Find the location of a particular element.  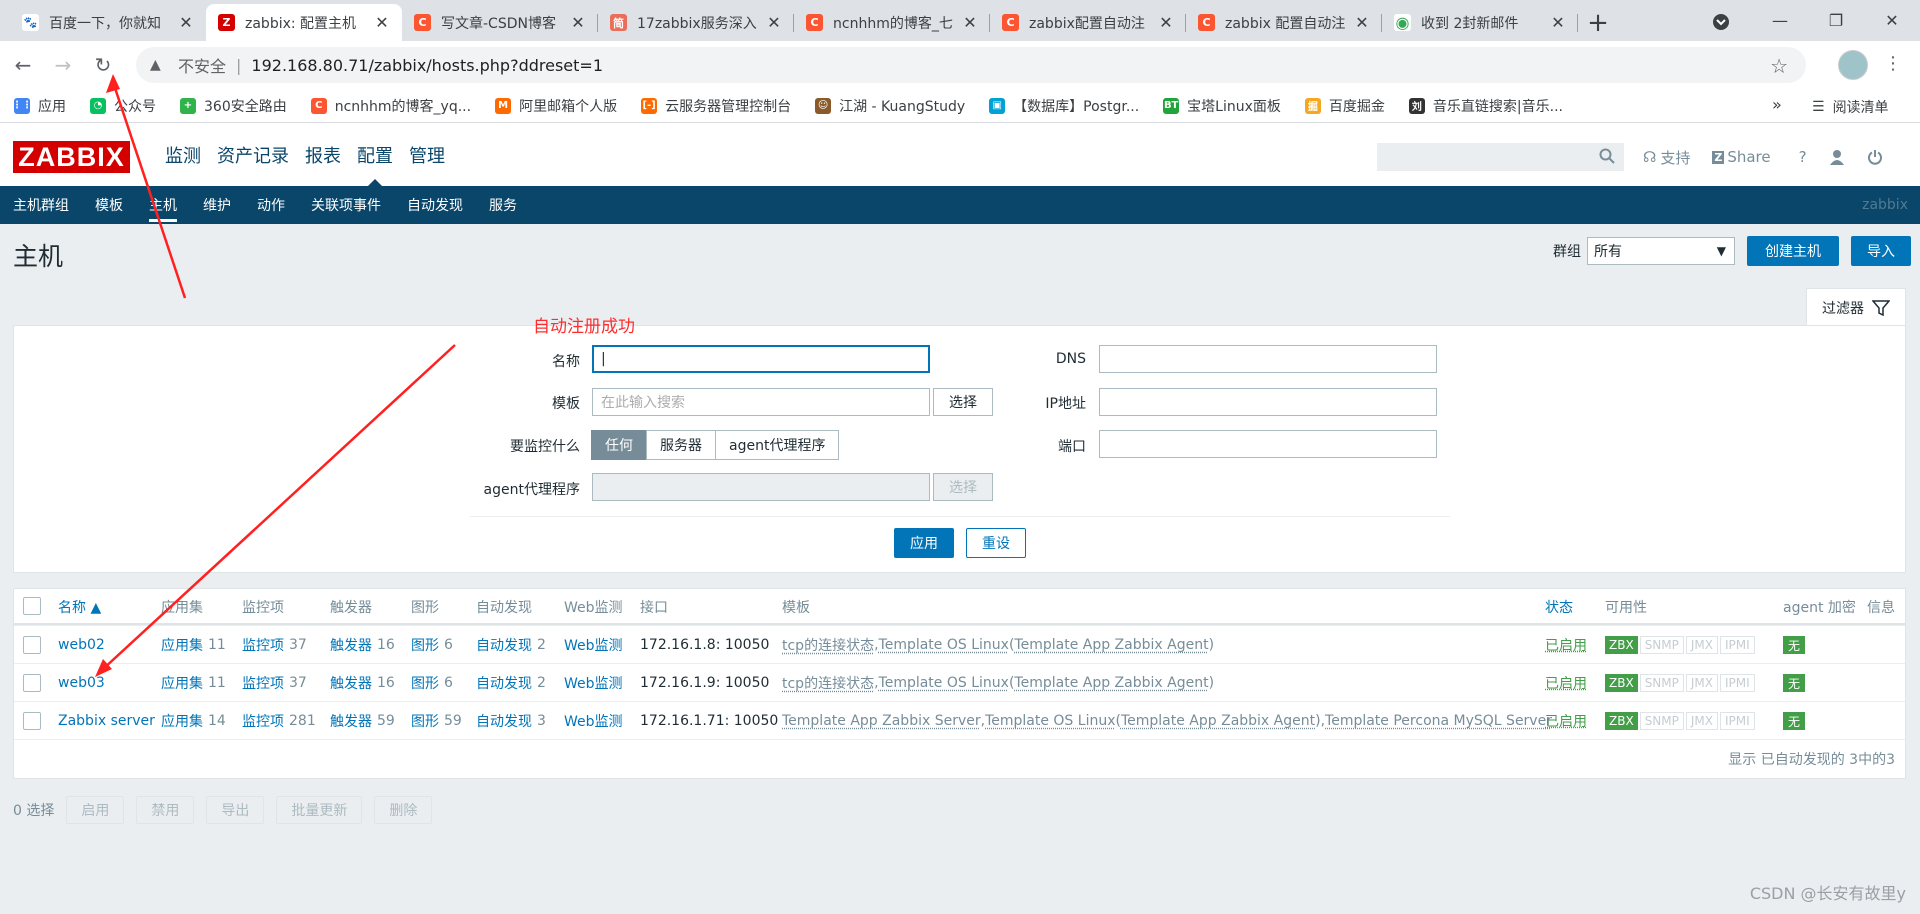

browser-tab: Cncnhhm的博客_七 ✕ is located at coordinates (892, 22).